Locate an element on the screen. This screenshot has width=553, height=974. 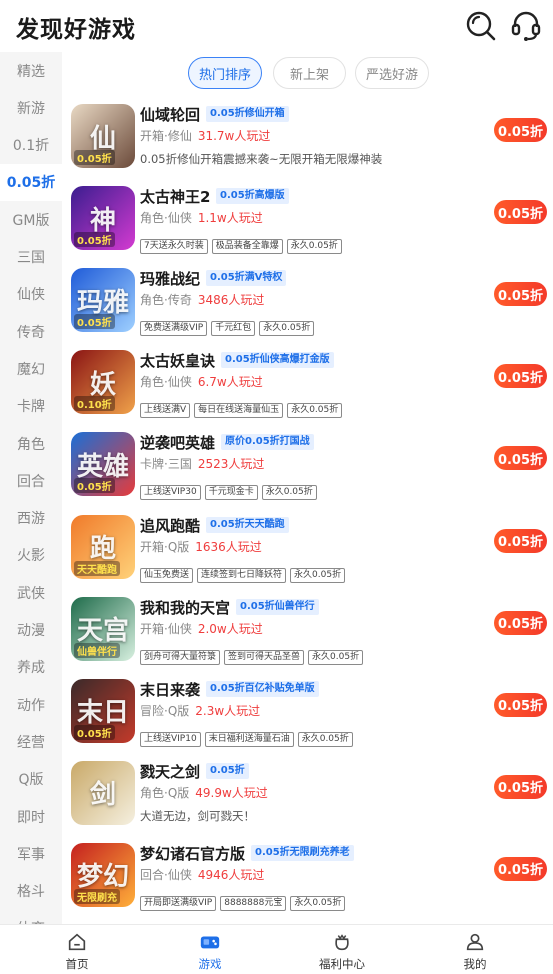
sidebar-item: 西游 is located at coordinates (31, 518).